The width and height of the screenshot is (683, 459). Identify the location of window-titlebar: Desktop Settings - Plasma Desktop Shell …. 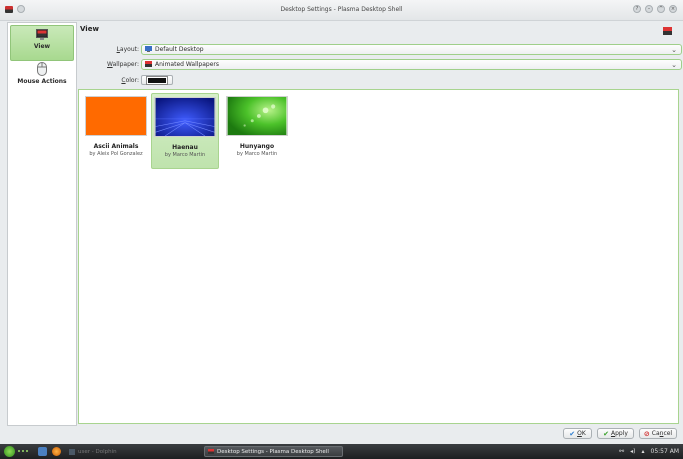
(341, 10).